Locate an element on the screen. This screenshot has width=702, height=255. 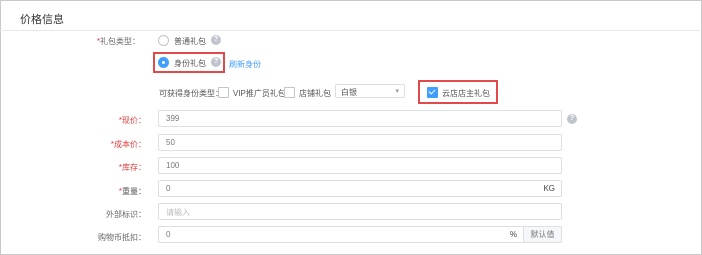
radio-identity-gift is located at coordinates (163, 62).